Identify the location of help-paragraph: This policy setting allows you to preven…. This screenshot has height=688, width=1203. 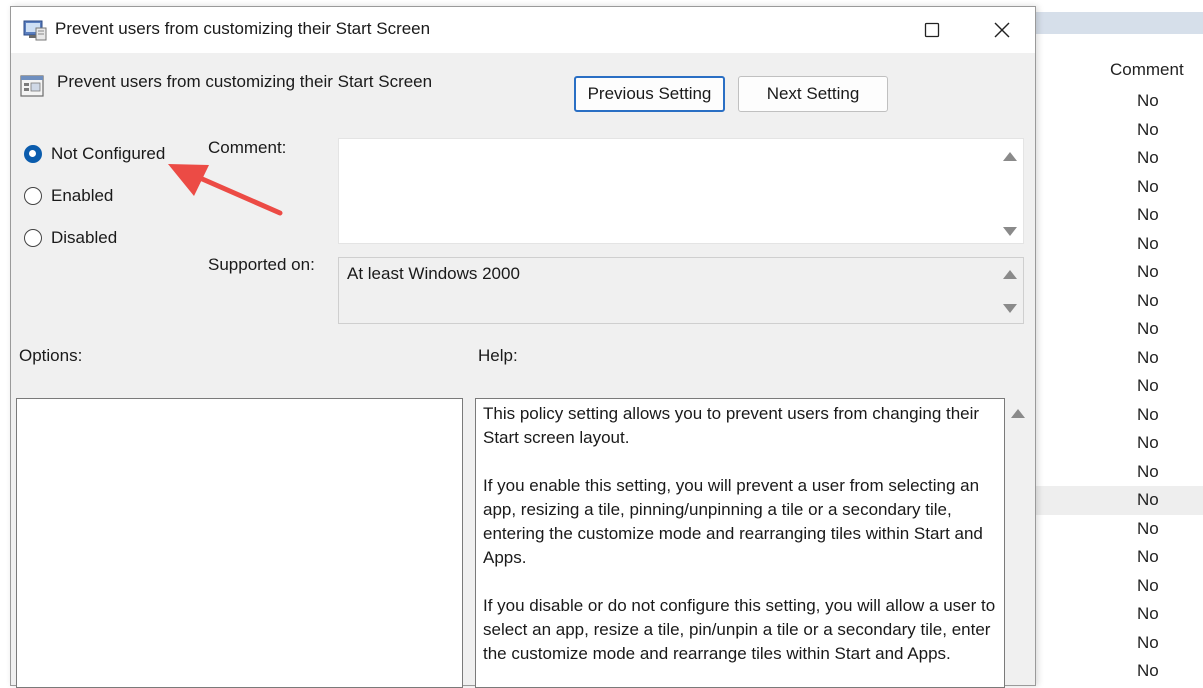
(731, 425).